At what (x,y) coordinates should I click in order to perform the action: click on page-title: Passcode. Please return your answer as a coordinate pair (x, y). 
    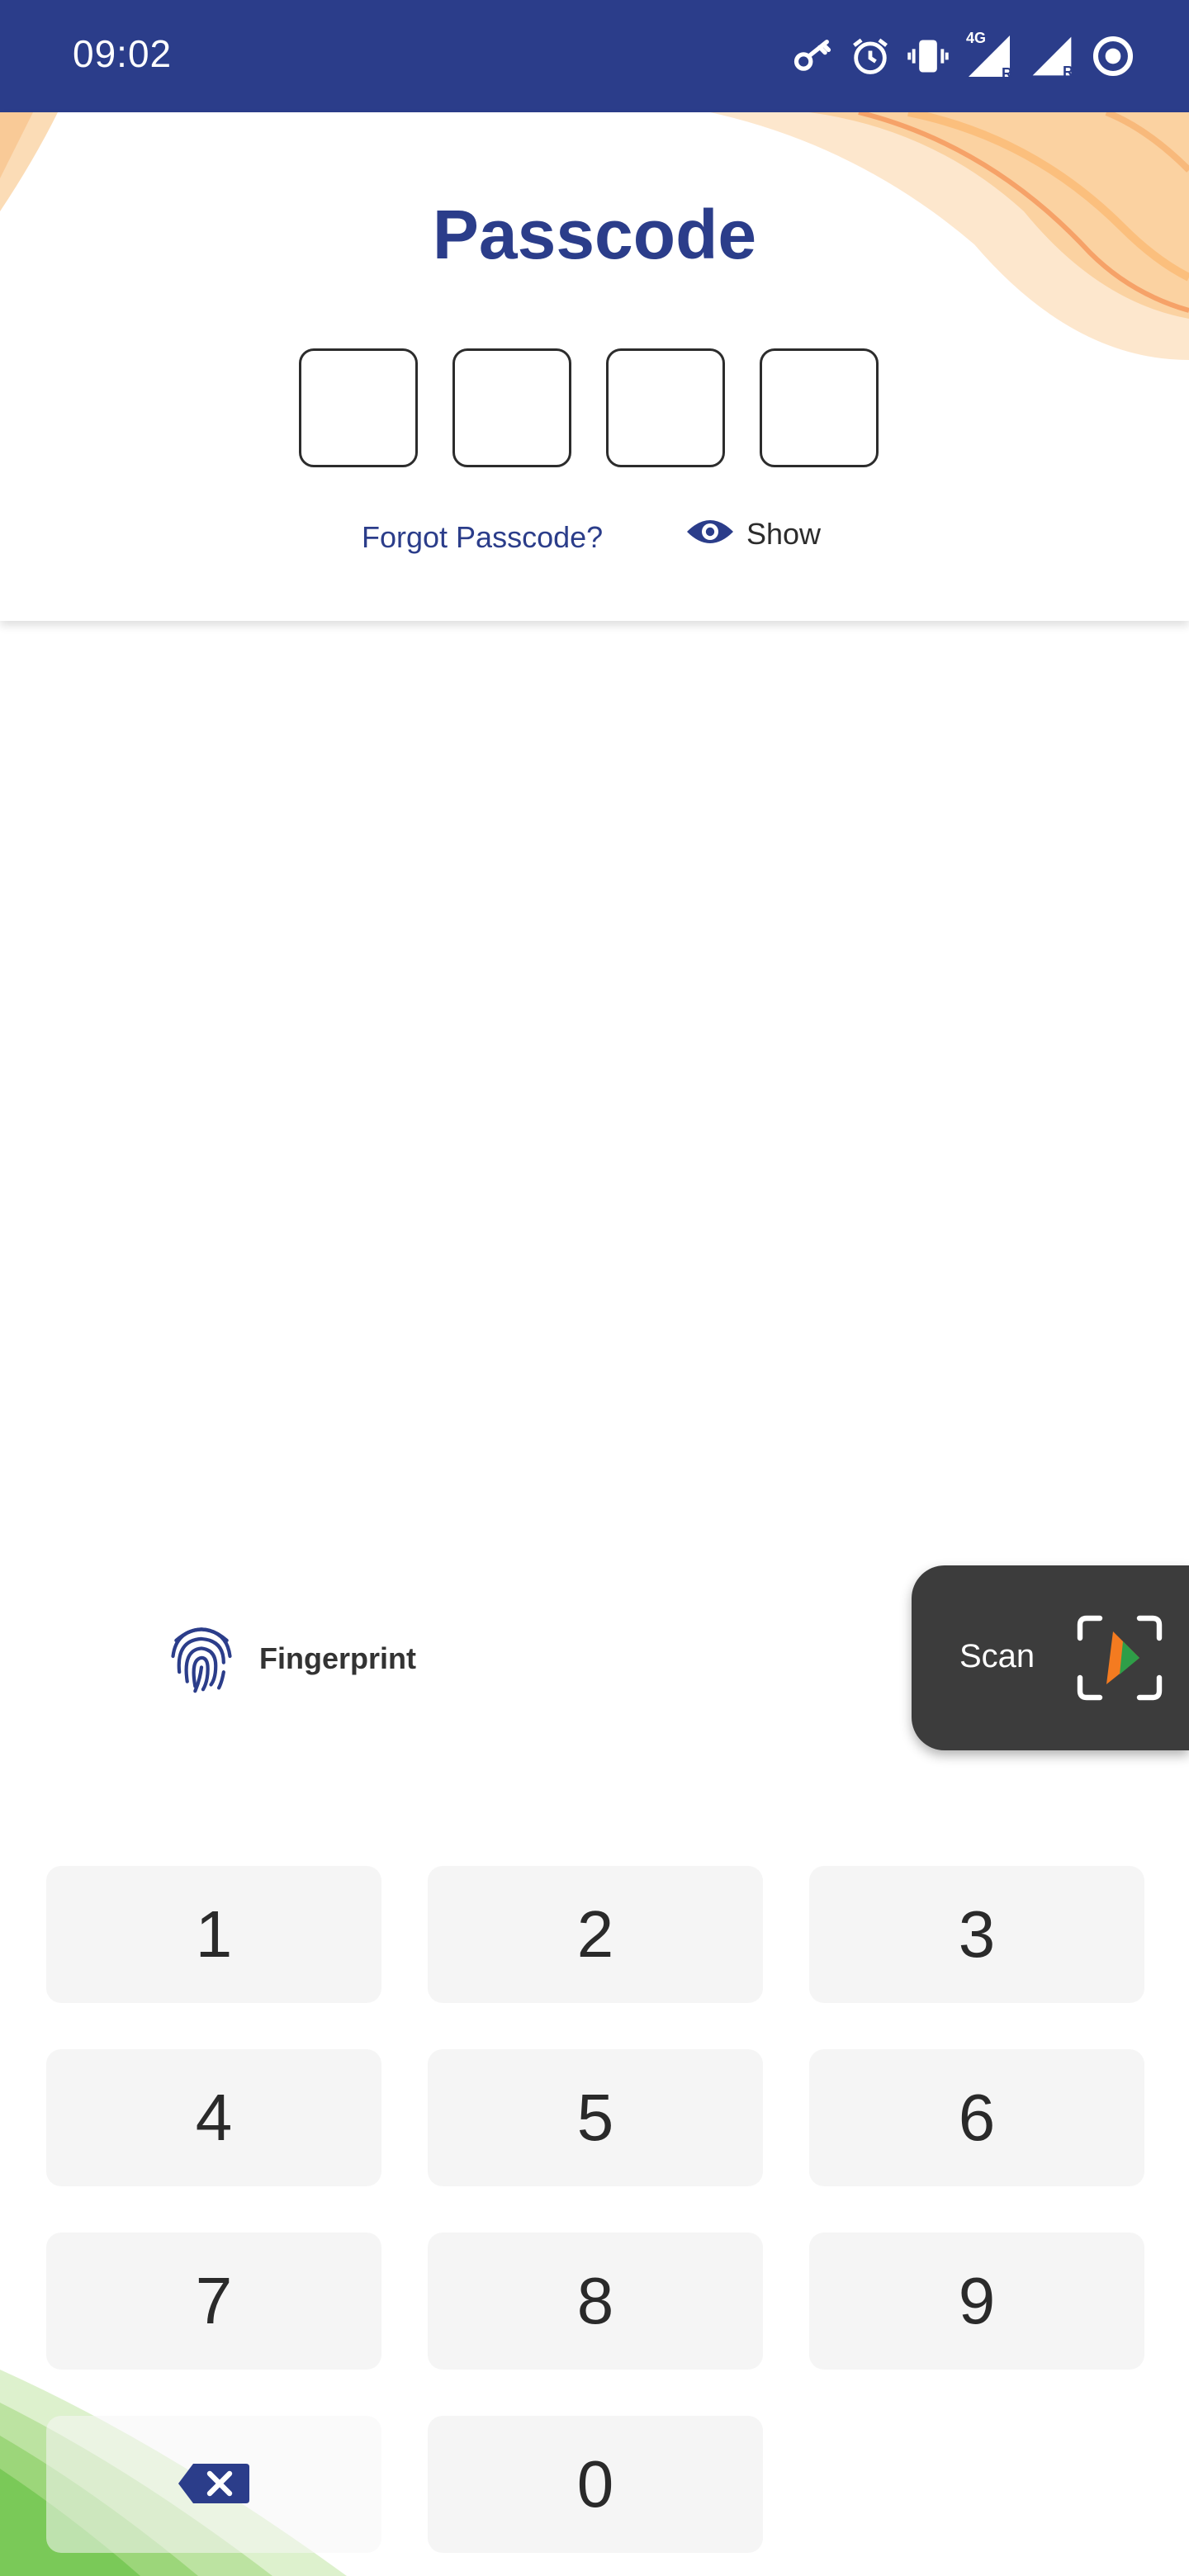
    Looking at the image, I should click on (594, 234).